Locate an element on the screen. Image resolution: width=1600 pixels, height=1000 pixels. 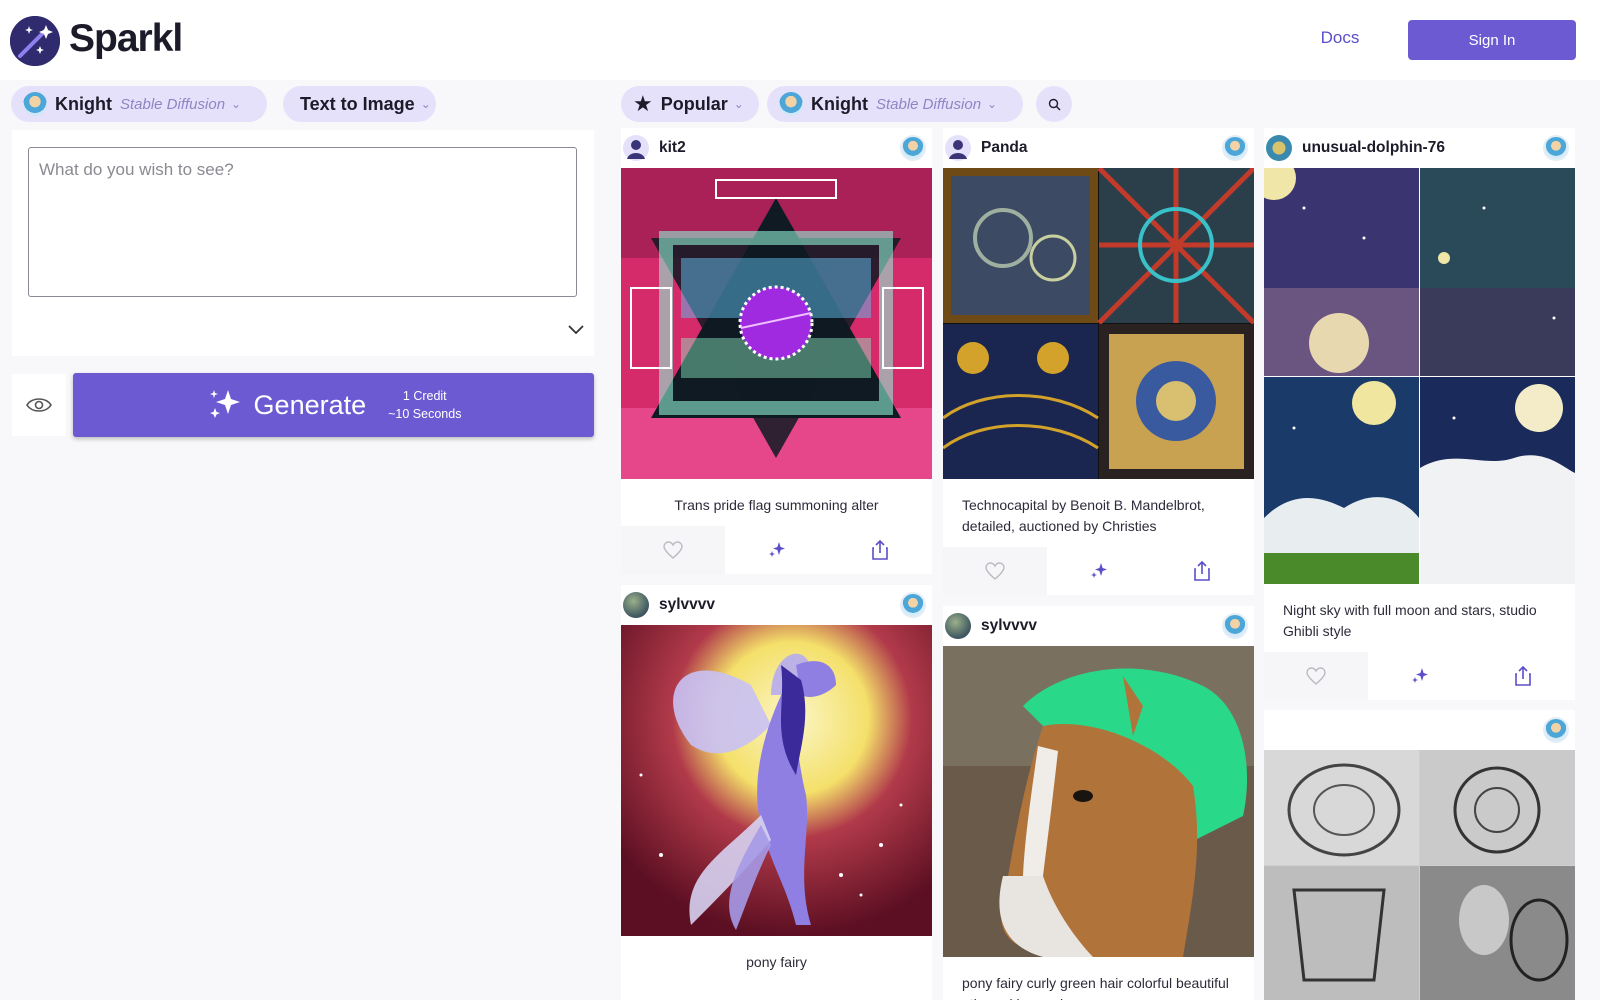
sparkl-logo-icon is located at coordinates (35, 41).